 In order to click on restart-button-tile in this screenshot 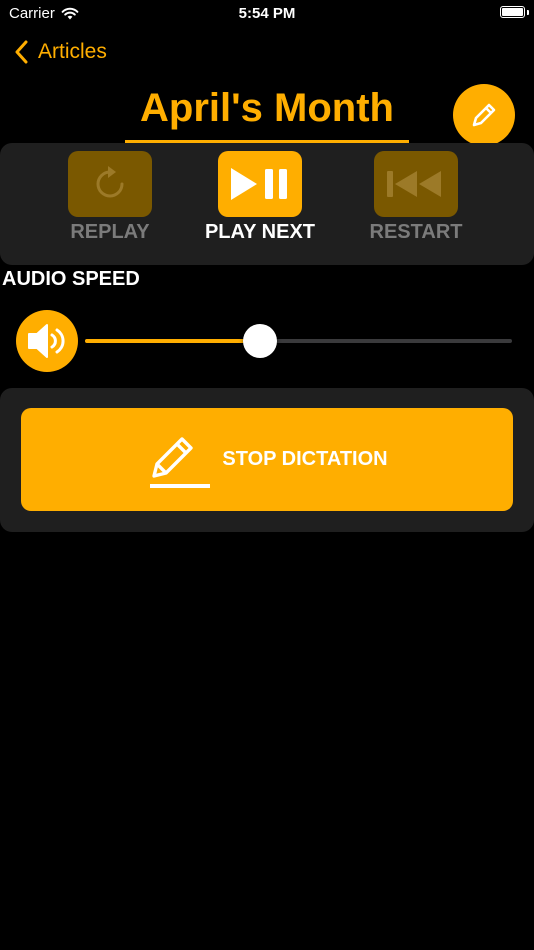, I will do `click(416, 184)`.